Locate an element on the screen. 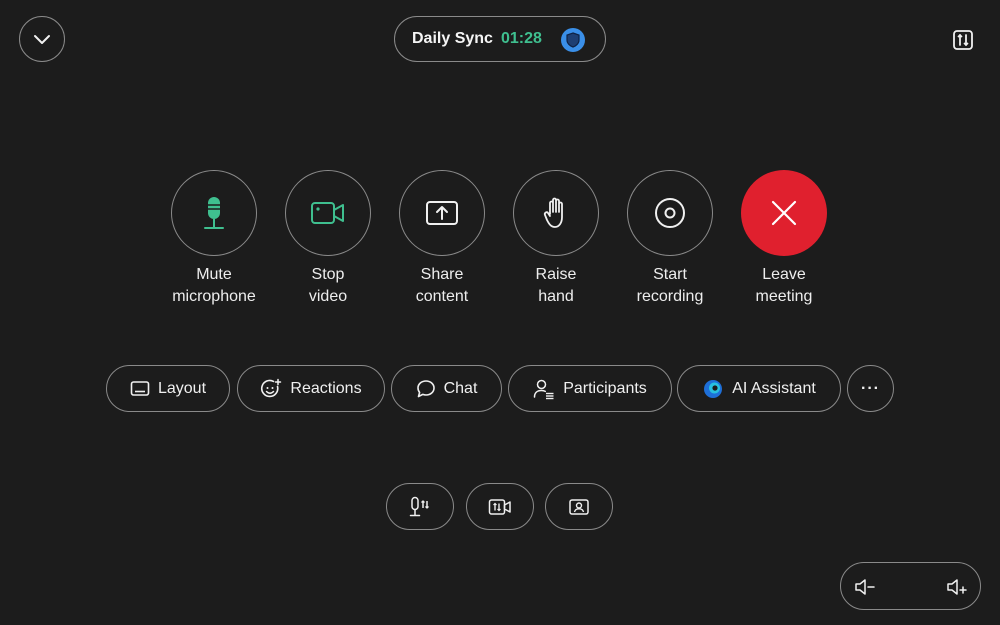 The width and height of the screenshot is (1000, 625). microphone-settings-icon is located at coordinates (419, 506).